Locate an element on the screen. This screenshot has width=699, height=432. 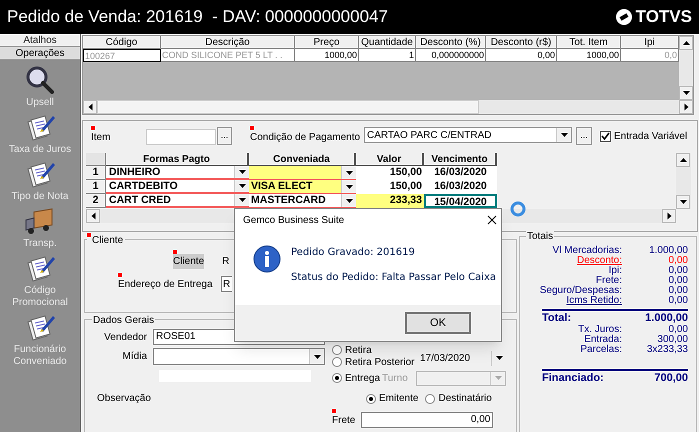
field-label: Frete is located at coordinates (344, 421).